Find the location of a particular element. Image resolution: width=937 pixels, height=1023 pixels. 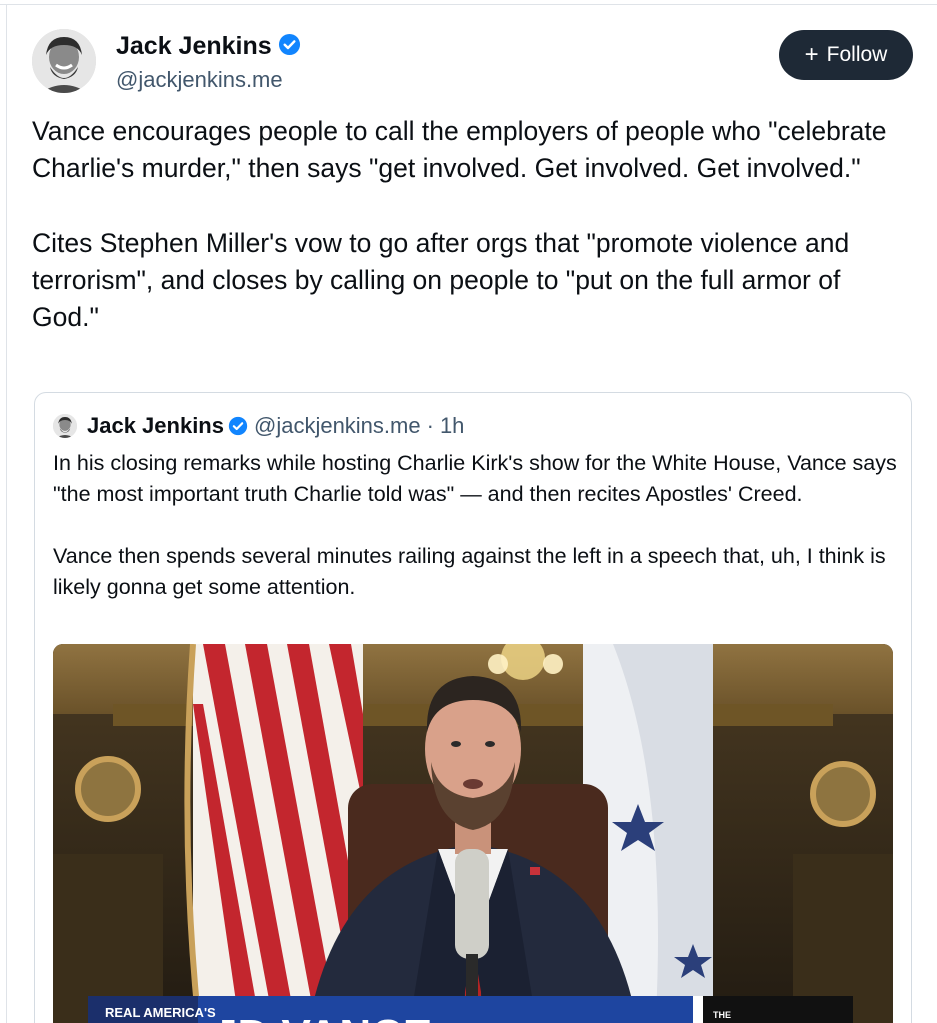

quoted-post-header: Jack Jenkins @jackjenkins.me · 1h is located at coordinates (275, 426).